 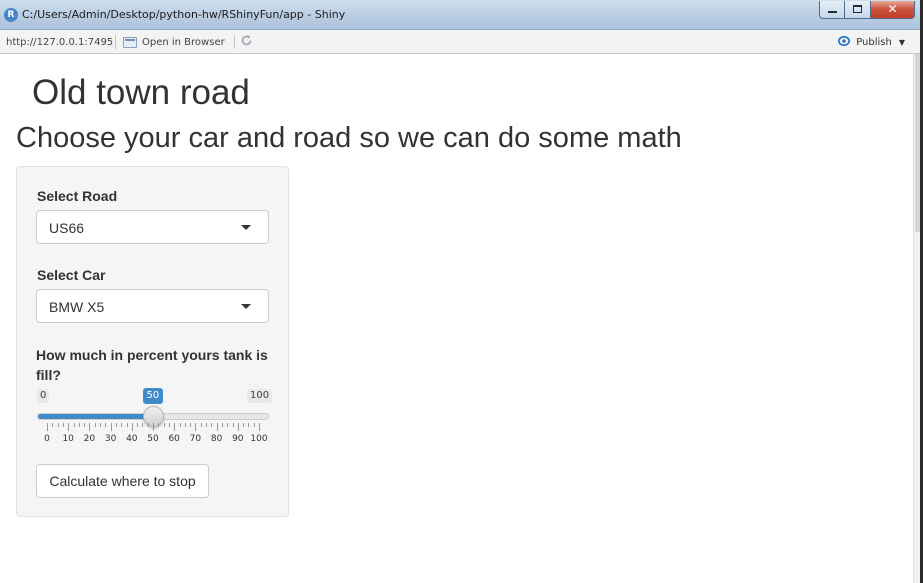 What do you see at coordinates (77, 196) in the screenshot?
I see `road-select-label: Select Road` at bounding box center [77, 196].